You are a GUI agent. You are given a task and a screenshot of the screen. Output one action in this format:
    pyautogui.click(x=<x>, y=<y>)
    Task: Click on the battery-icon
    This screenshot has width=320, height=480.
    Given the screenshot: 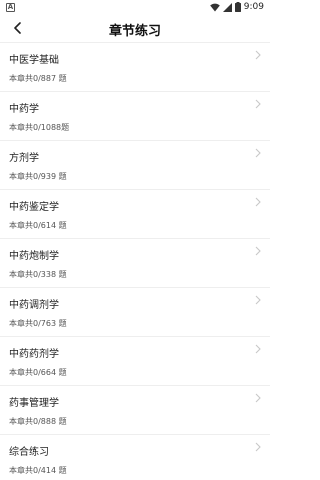 What is the action you would take?
    pyautogui.click(x=237, y=7)
    